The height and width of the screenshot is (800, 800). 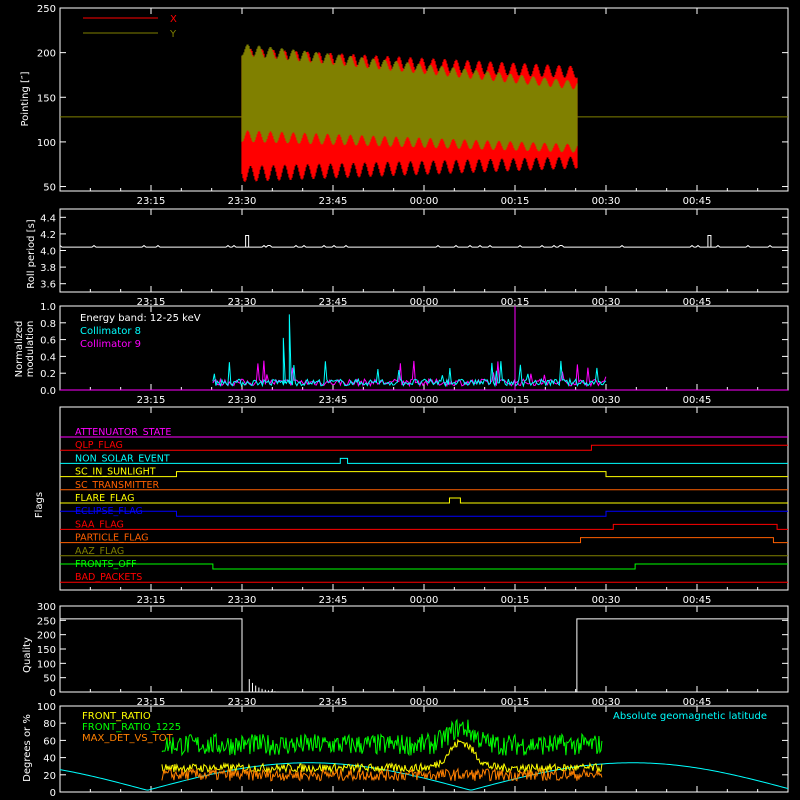 What do you see at coordinates (123, 432) in the screenshot?
I see `flag-label: ATTENUATOR_STATE` at bounding box center [123, 432].